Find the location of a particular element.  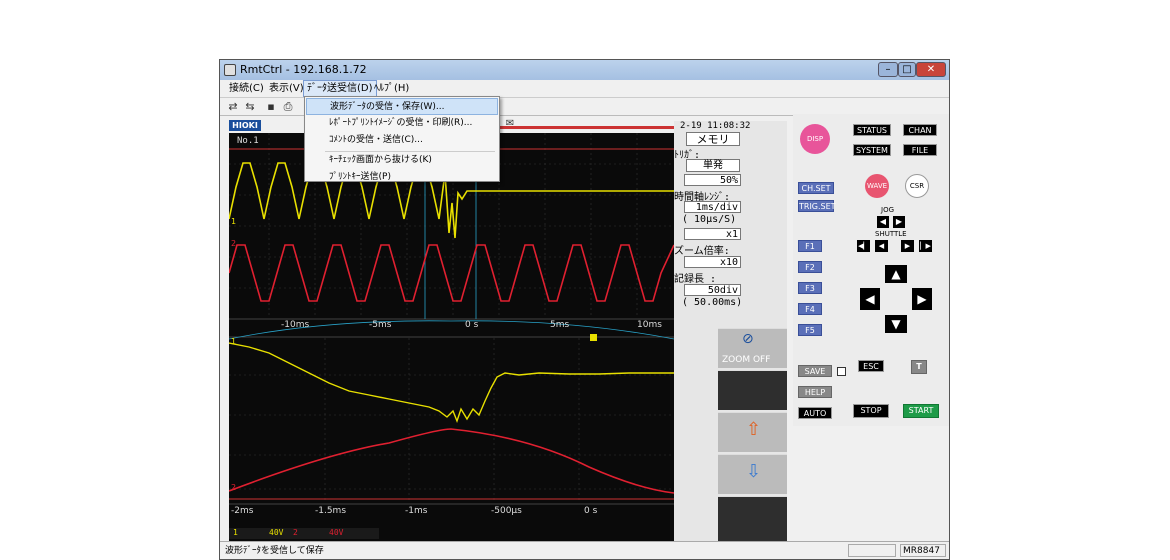

ch2-range: 40V is located at coordinates (336, 532).